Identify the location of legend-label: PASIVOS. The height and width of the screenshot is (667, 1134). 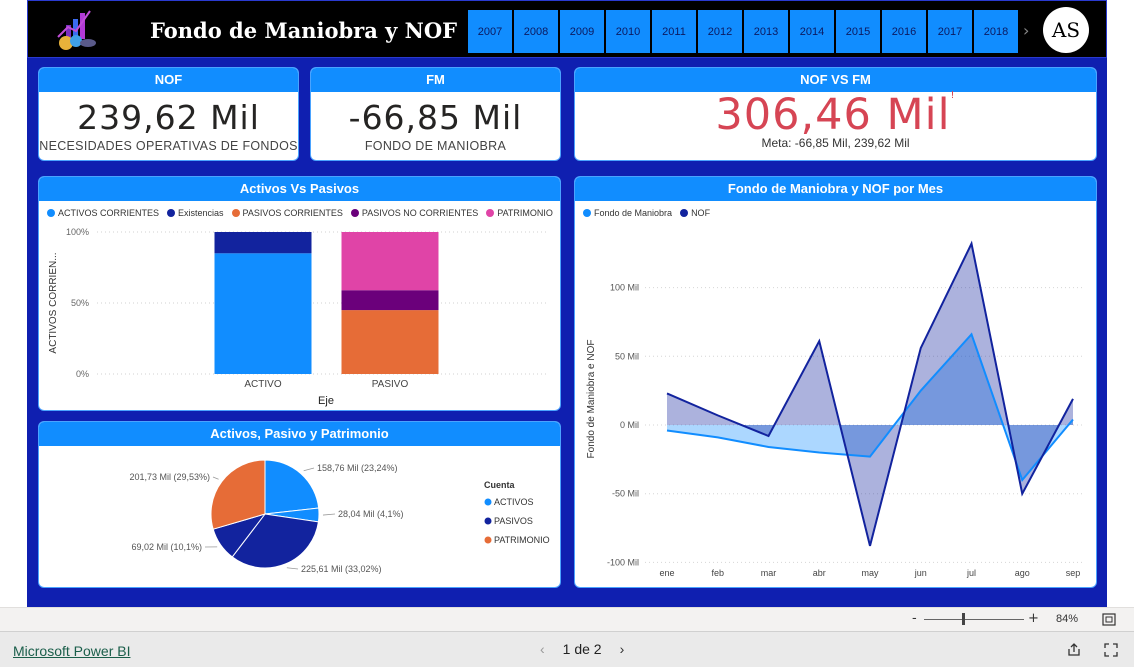
(513, 521).